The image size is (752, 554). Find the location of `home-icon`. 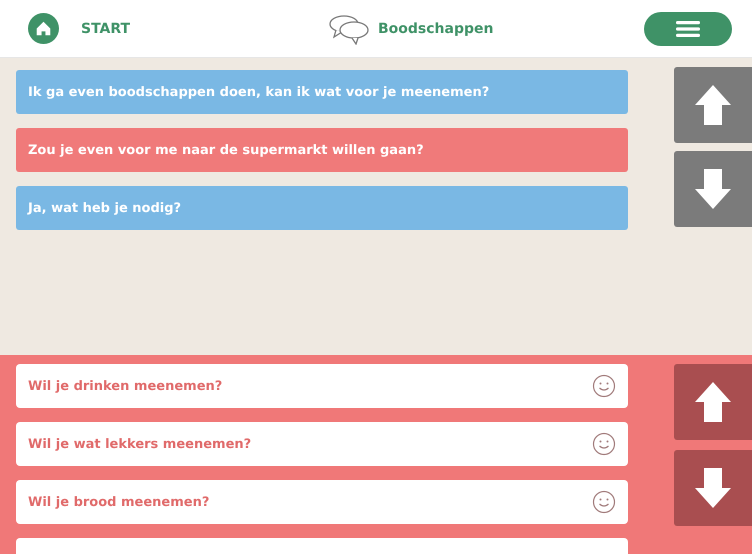

home-icon is located at coordinates (43, 28).